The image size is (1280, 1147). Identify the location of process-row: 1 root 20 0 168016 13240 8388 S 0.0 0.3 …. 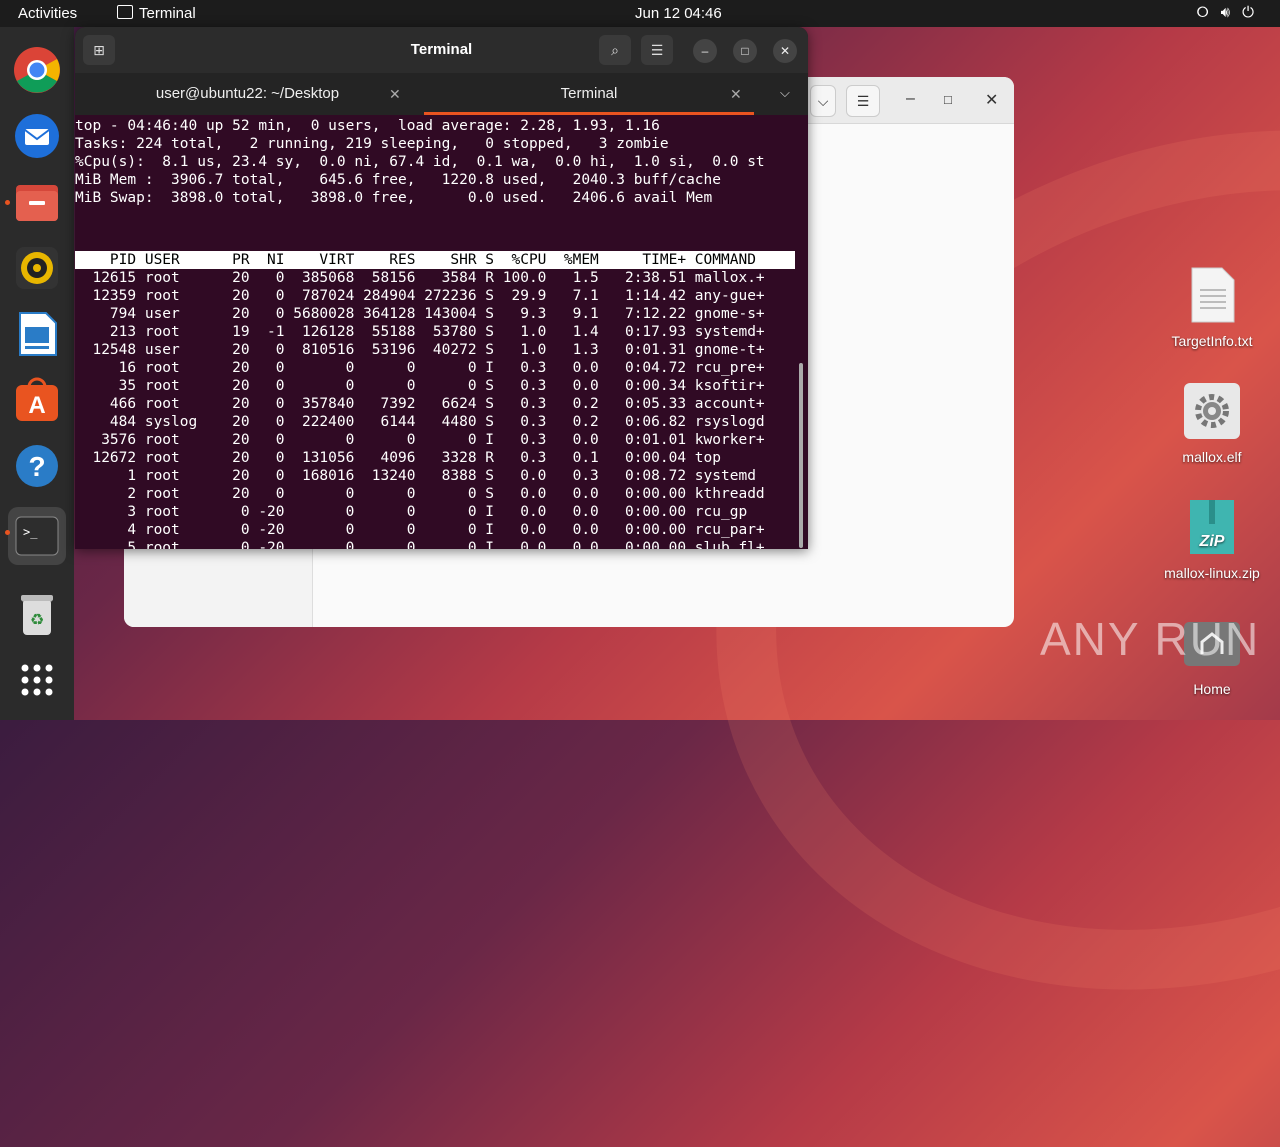
(415, 476).